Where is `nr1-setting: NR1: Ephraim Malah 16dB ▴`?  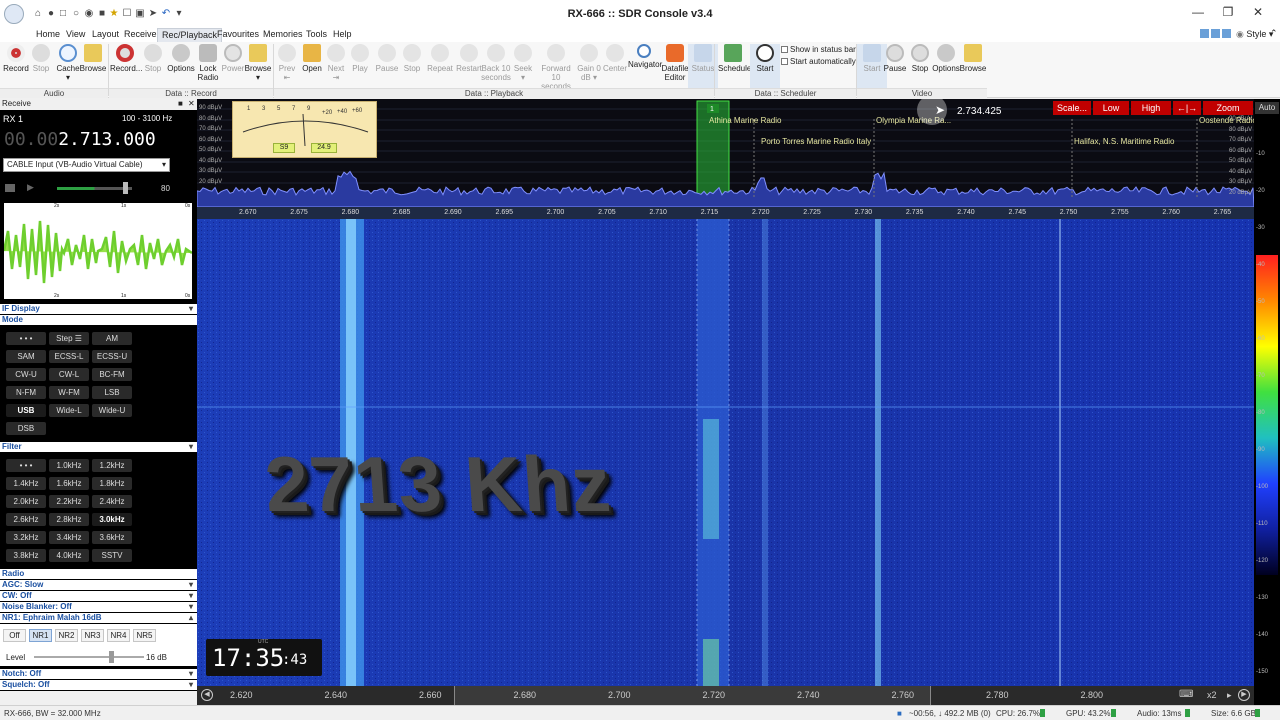
nr1-setting: NR1: Ephraim Malah 16dB ▴ is located at coordinates (98, 618).